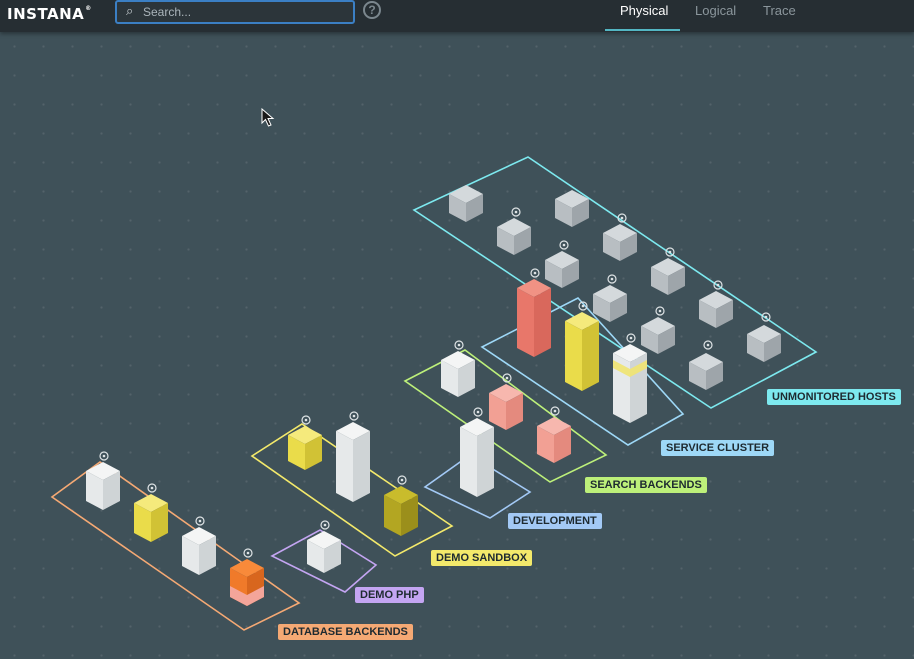 This screenshot has width=914, height=659. Describe the element at coordinates (718, 448) in the screenshot. I see `zone-label-service-cluster: SERVICE CLUSTER` at that location.